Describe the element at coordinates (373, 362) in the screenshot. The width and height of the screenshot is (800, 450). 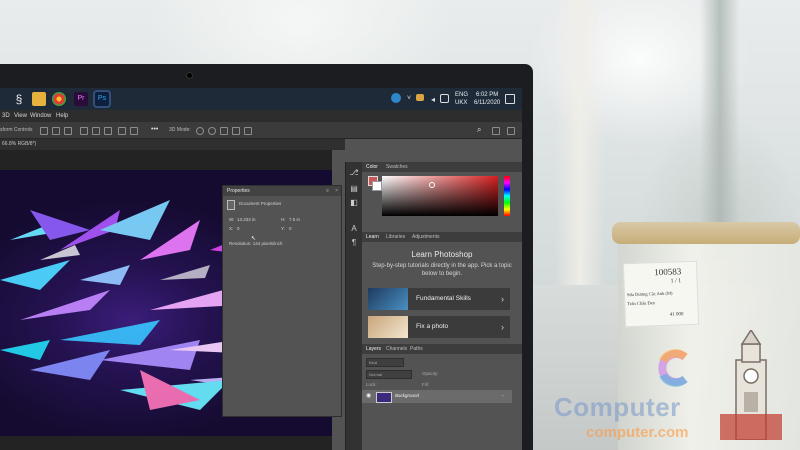
I see `layer-filter-label: Kind` at that location.